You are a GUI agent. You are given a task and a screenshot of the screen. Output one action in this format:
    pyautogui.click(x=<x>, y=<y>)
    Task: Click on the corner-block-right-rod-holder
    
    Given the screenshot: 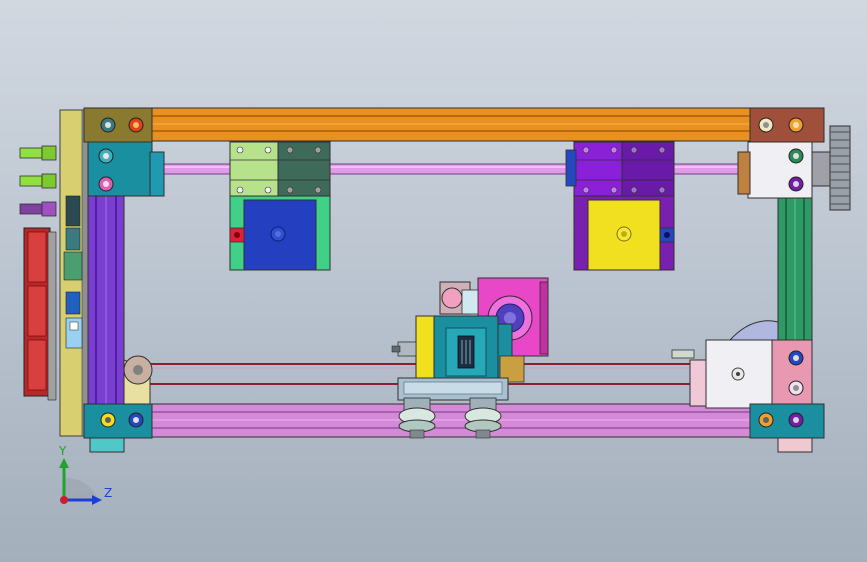 What is the action you would take?
    pyautogui.click(x=775, y=170)
    